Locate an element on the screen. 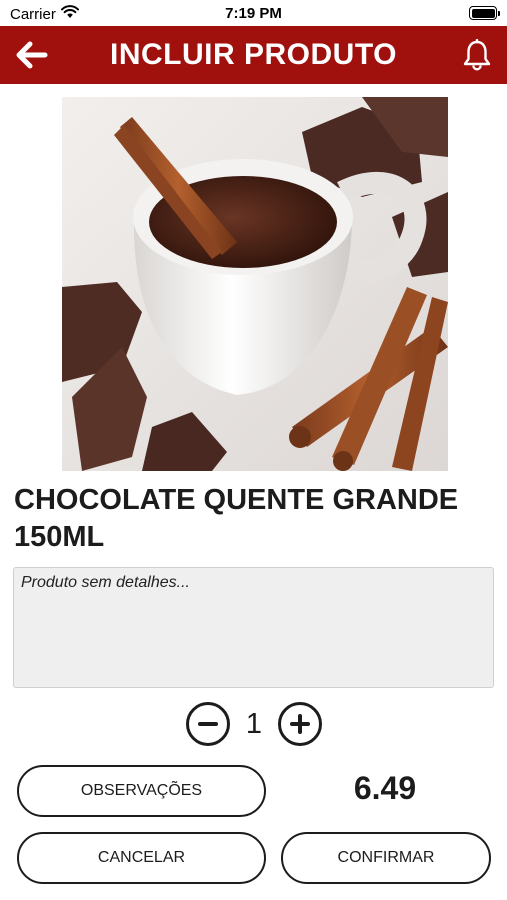  bell-icon is located at coordinates (477, 55).